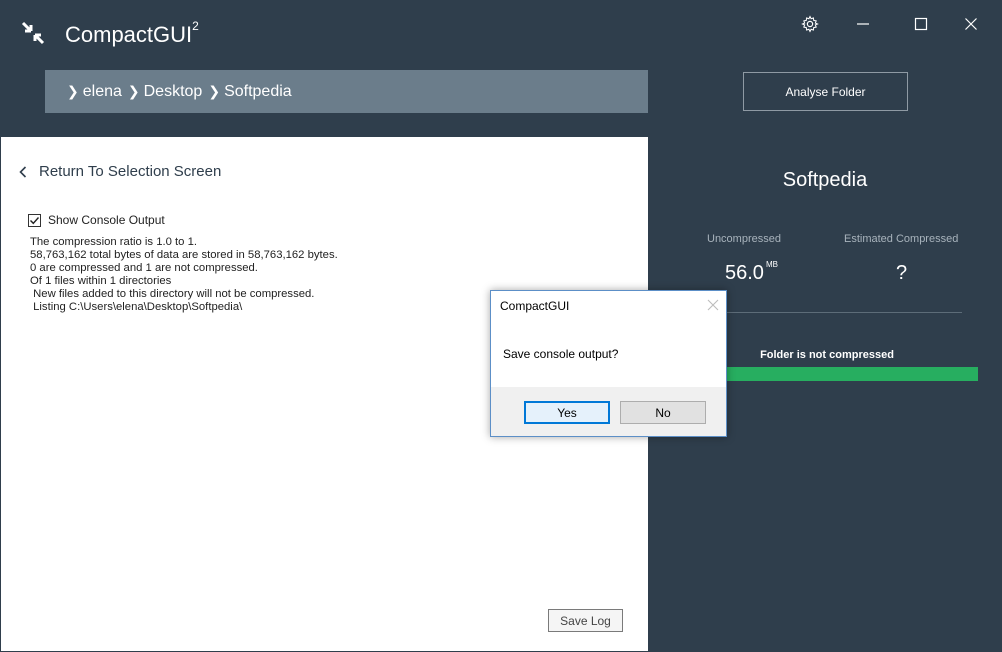  I want to click on yes-button: Yes, so click(567, 412).